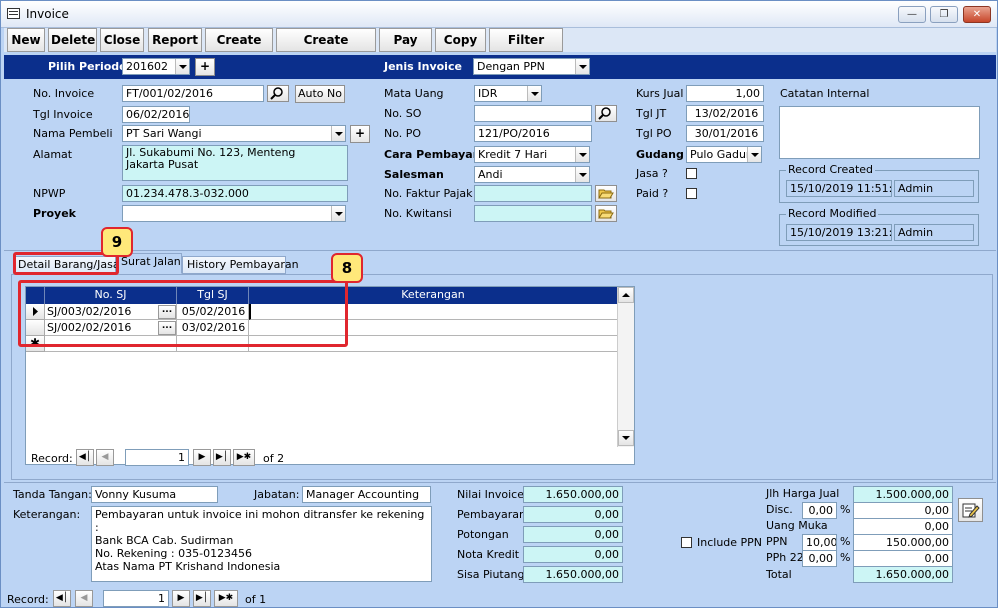  Describe the element at coordinates (240, 265) in the screenshot. I see `tab-history-pembayaran: History Pembayaran` at that location.